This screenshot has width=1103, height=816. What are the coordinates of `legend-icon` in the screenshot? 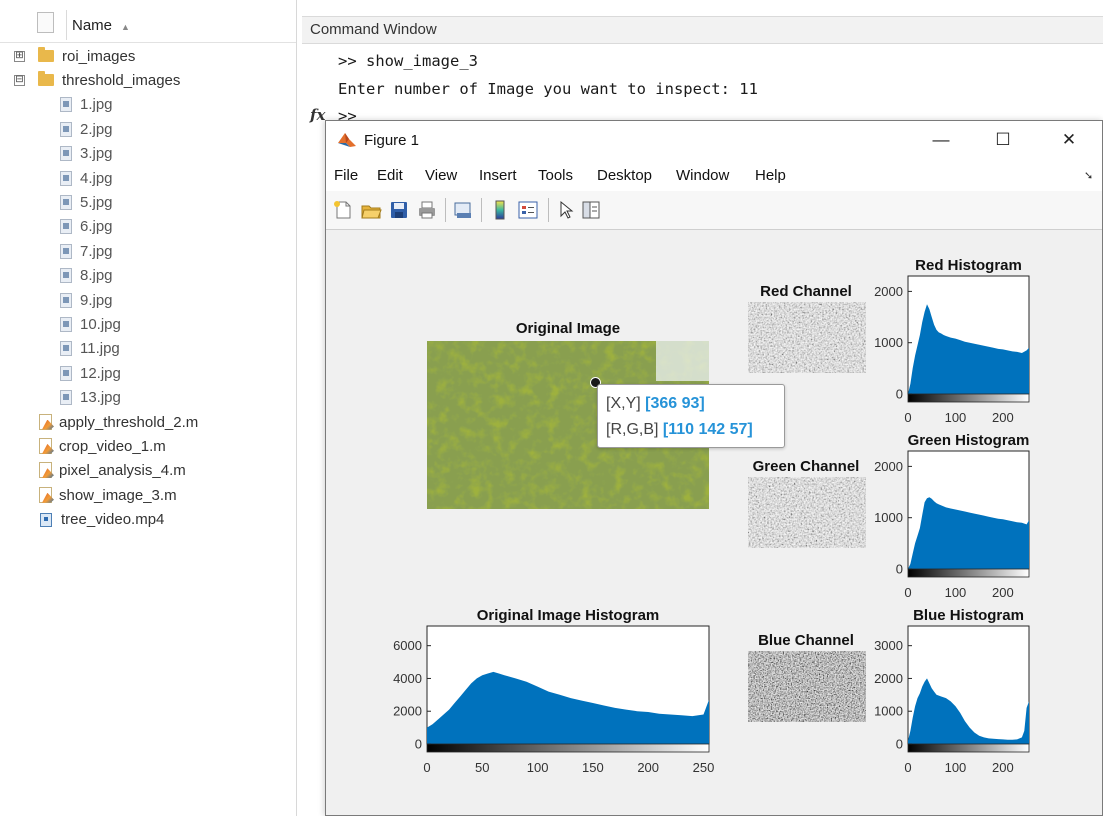 It's located at (528, 210).